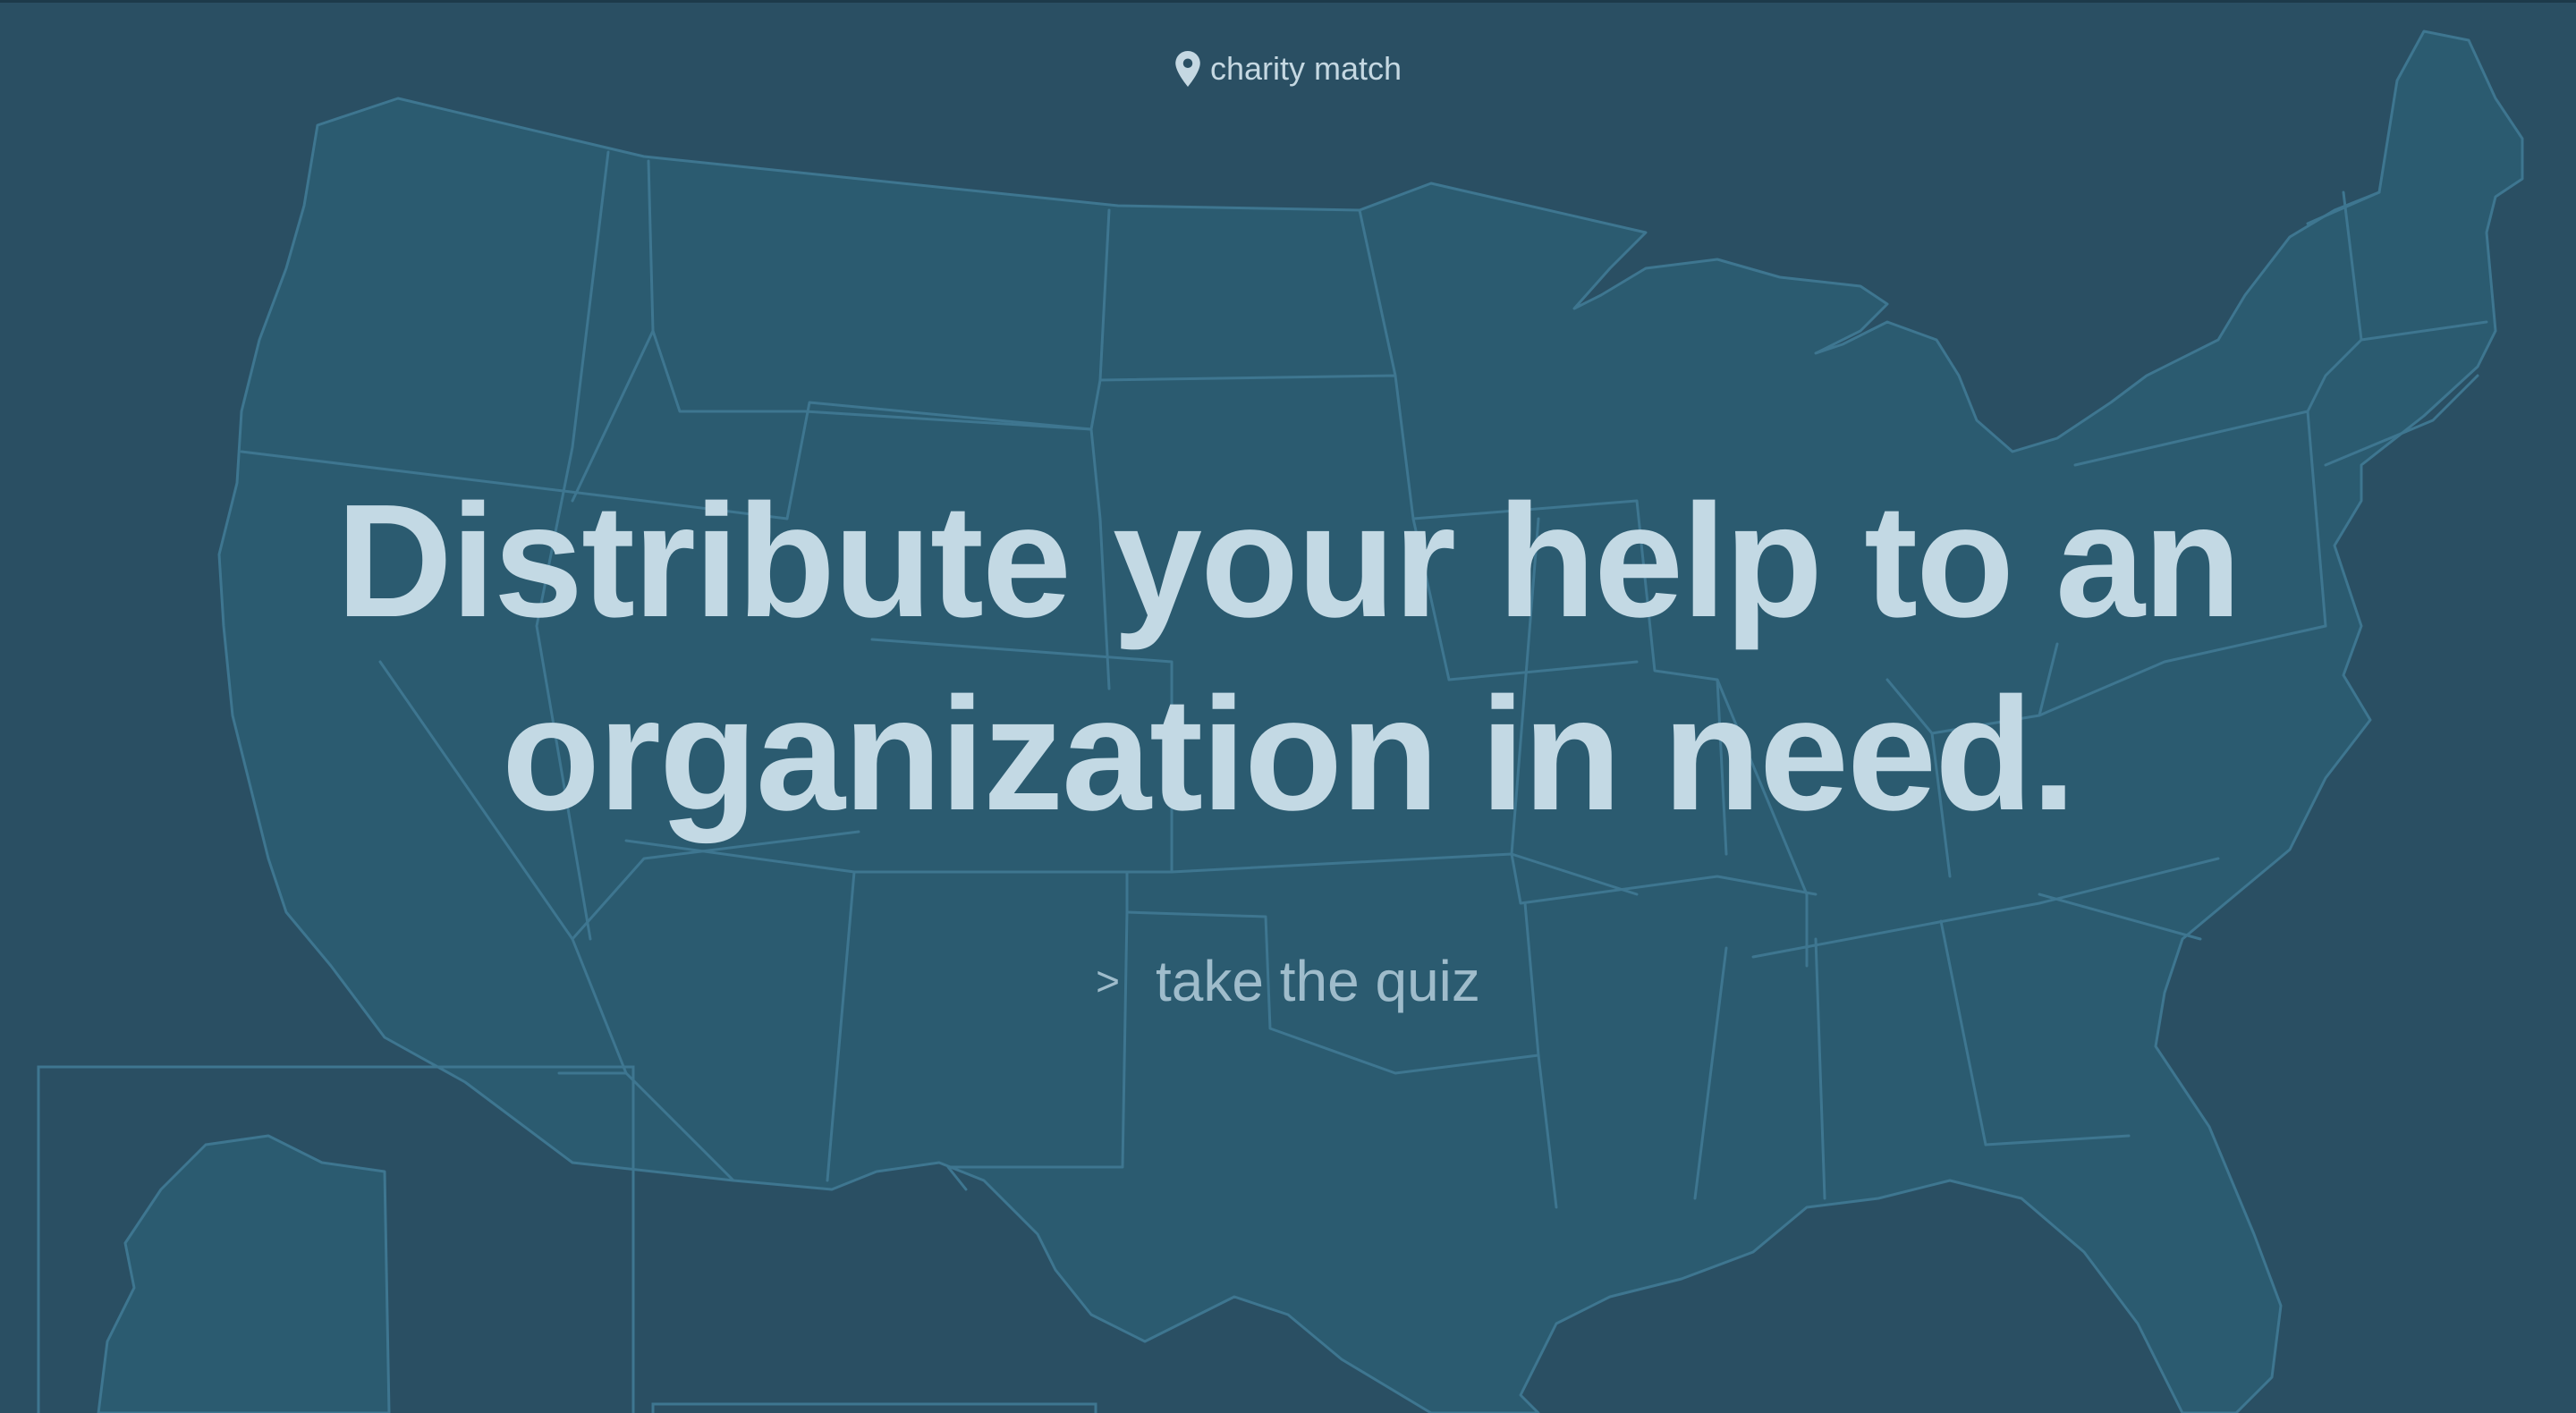 This screenshot has height=1413, width=2576. I want to click on top-border, so click(1288, 1).